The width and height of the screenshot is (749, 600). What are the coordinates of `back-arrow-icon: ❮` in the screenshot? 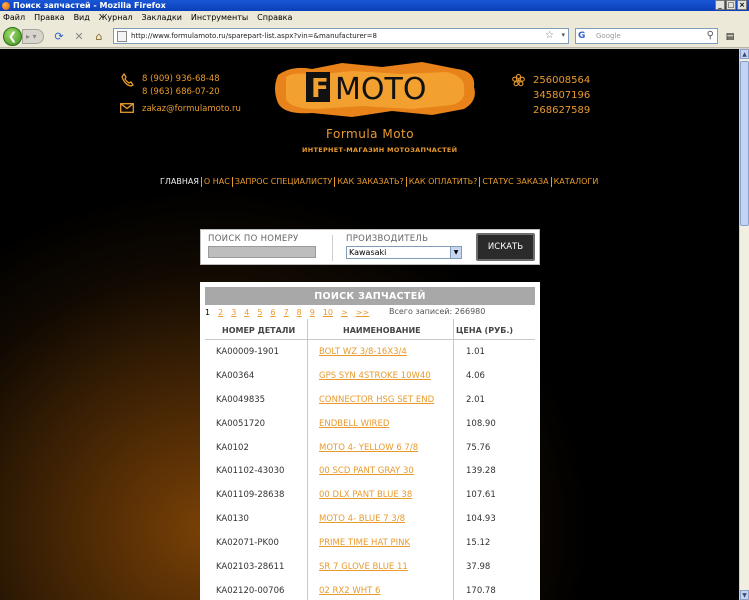 It's located at (12, 36).